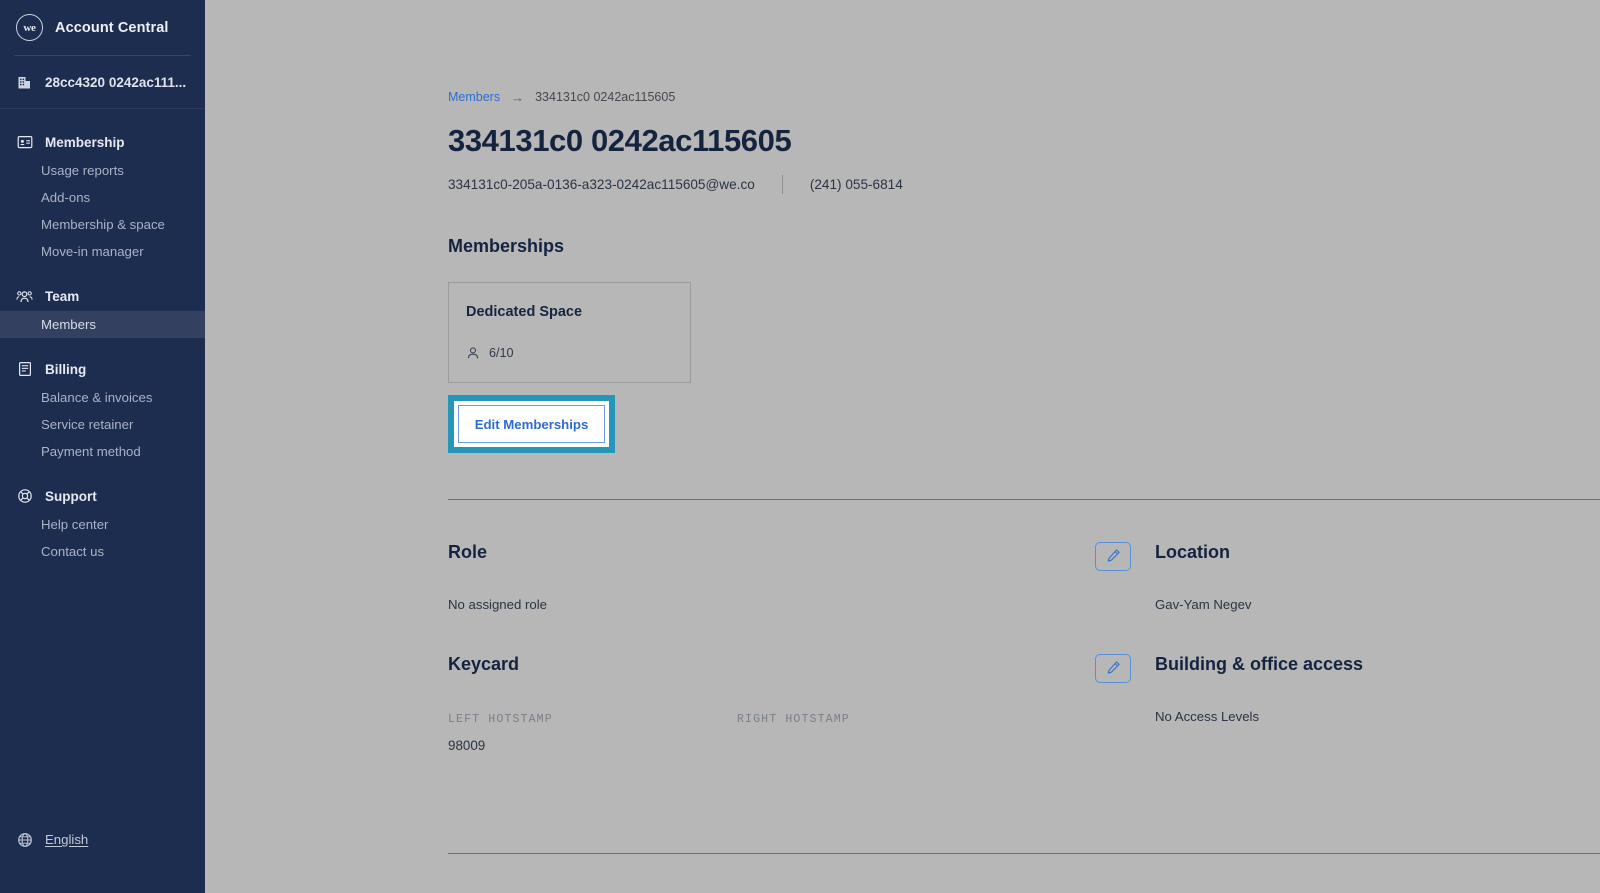 The image size is (1600, 893). I want to click on field-location-title: Location, so click(1192, 552).